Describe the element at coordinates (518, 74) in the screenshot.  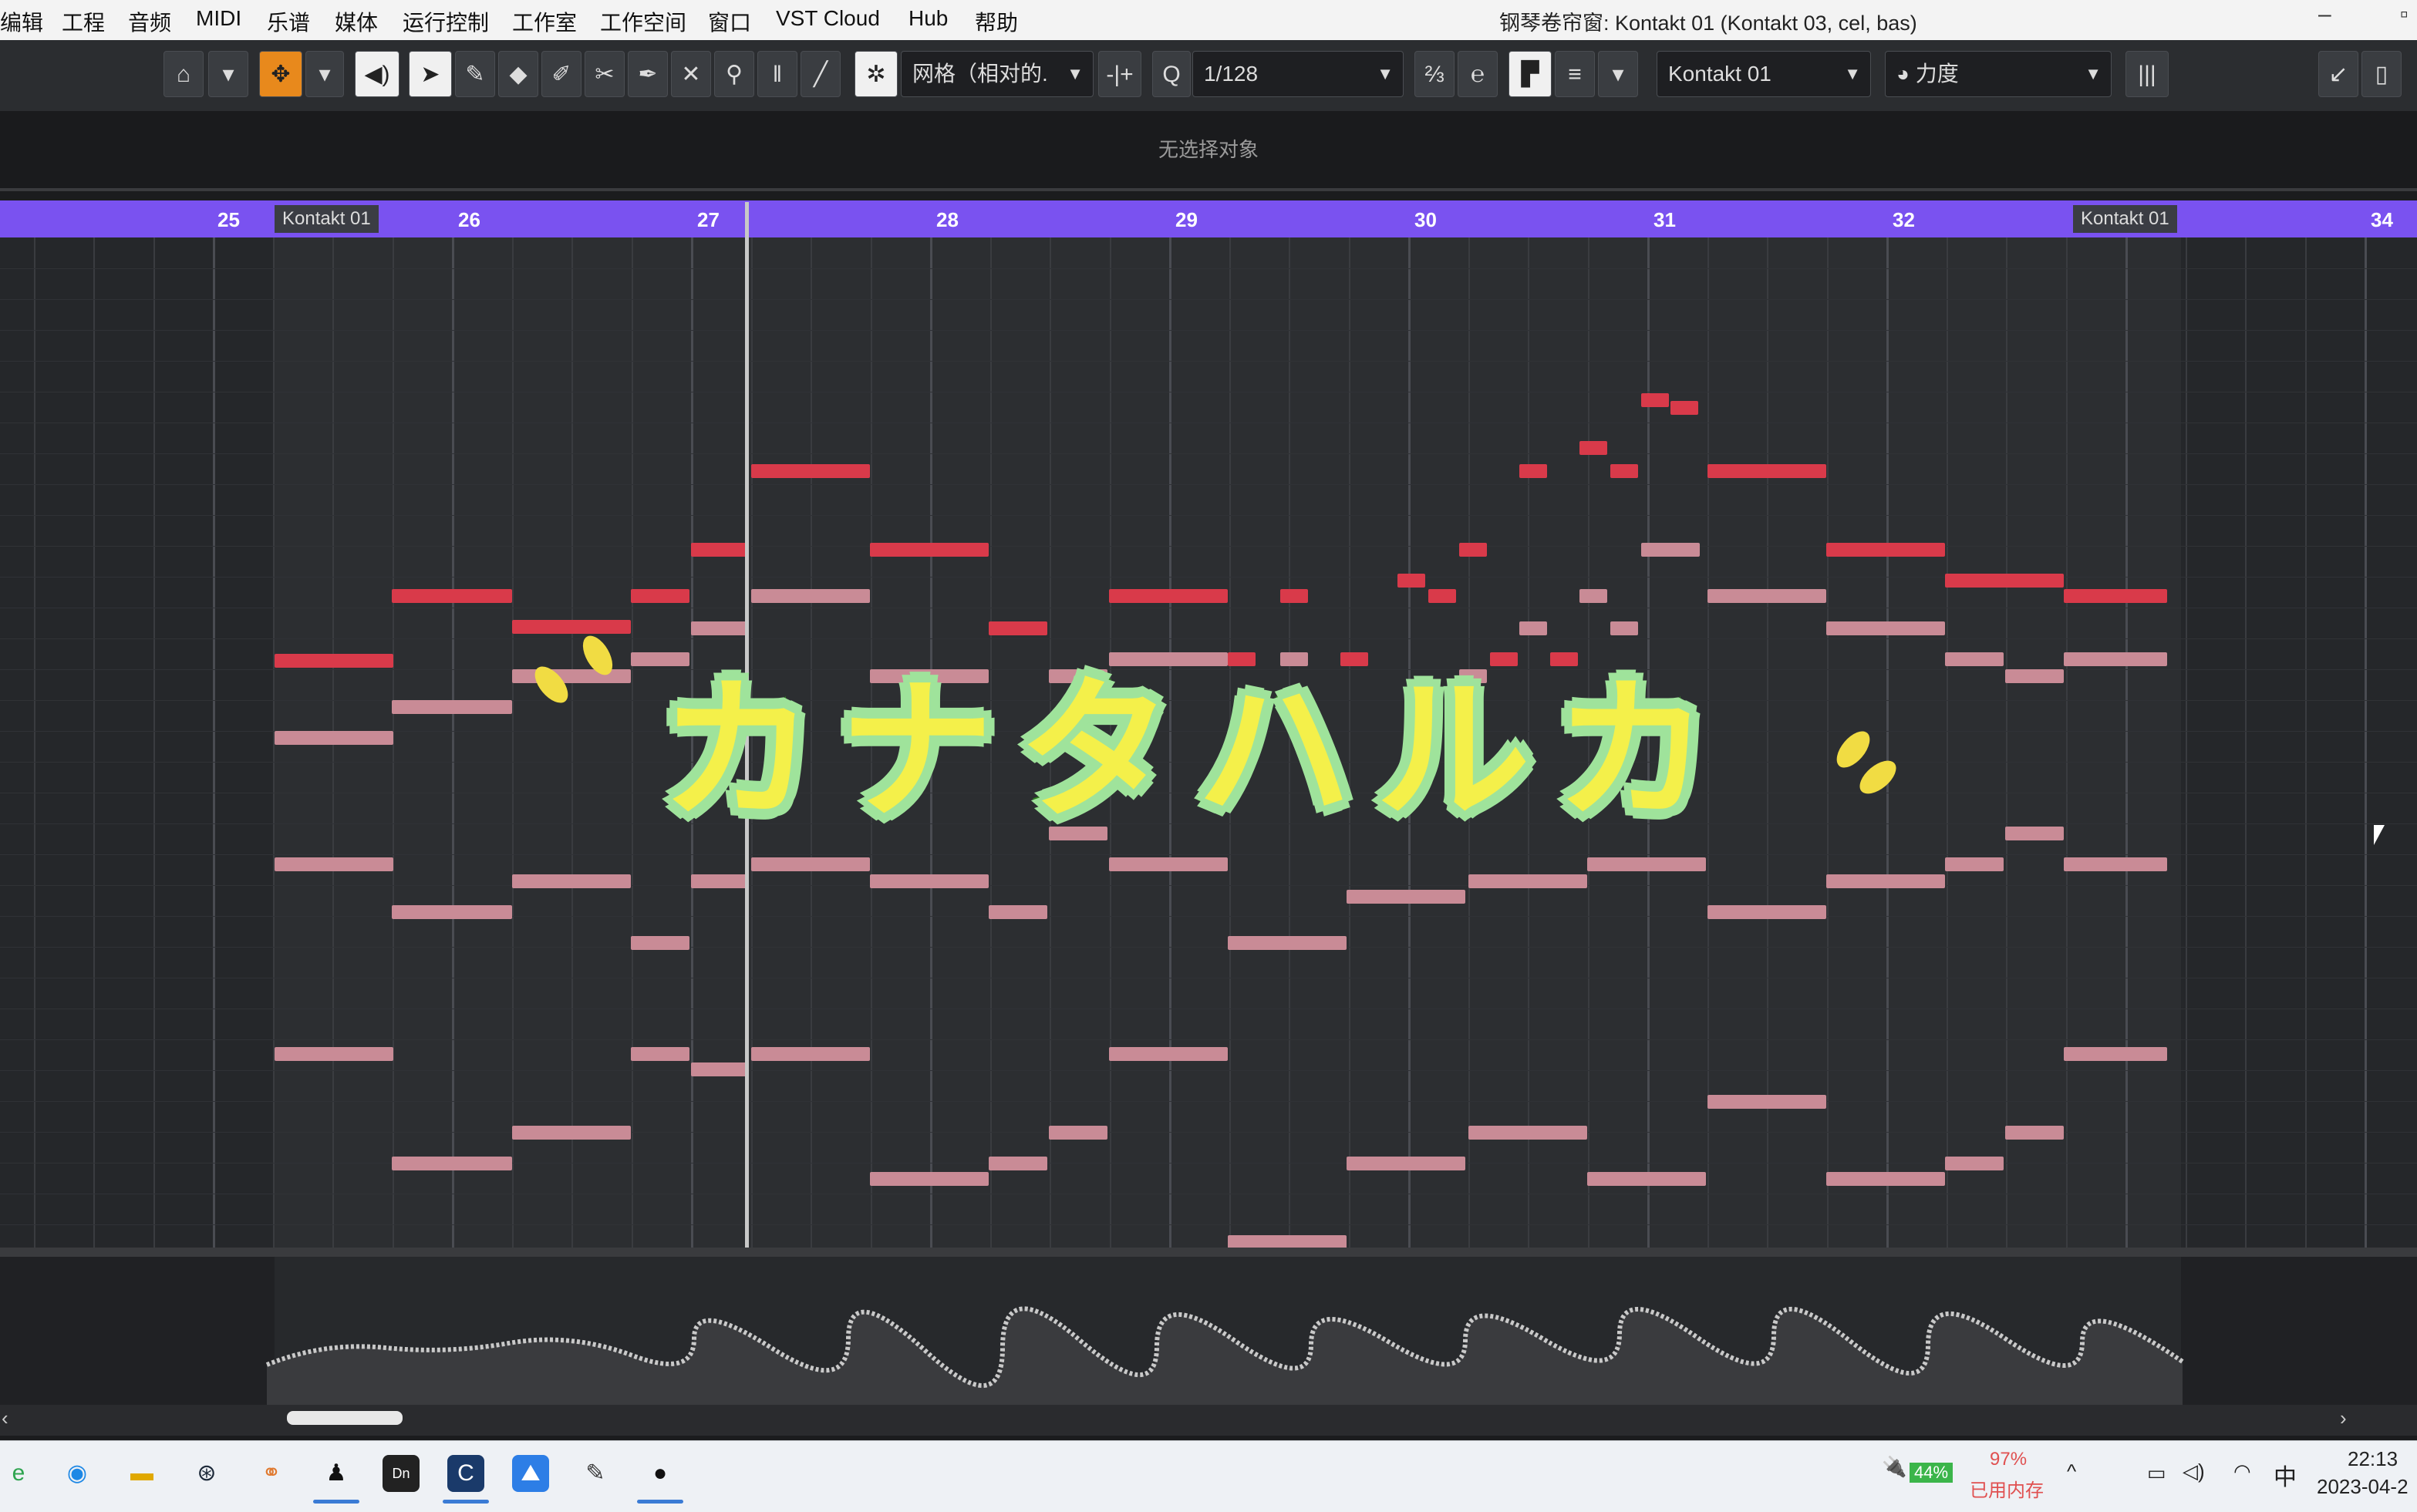
I see `eraser-icon: ◆` at that location.